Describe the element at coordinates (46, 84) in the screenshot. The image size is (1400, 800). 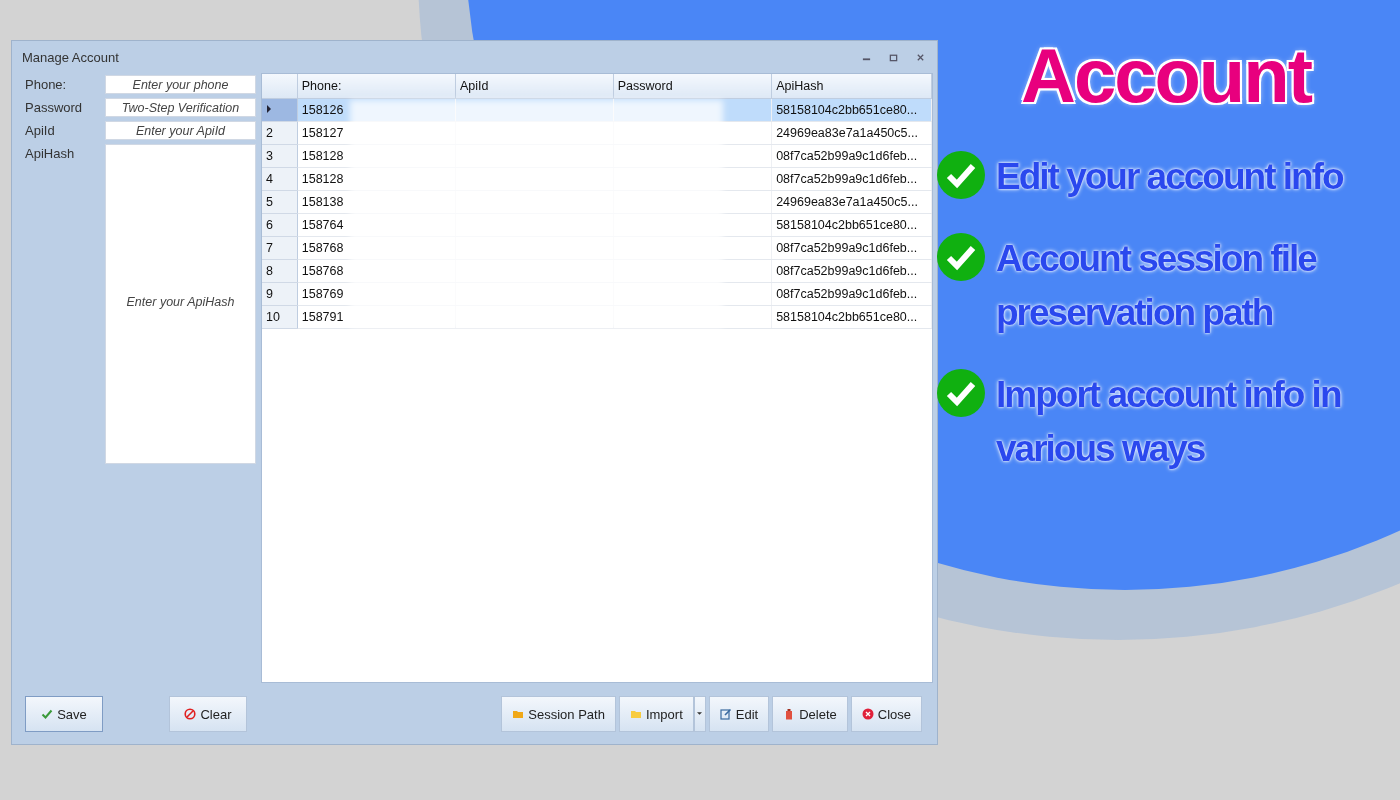
I see `field-label: Phone:` at that location.